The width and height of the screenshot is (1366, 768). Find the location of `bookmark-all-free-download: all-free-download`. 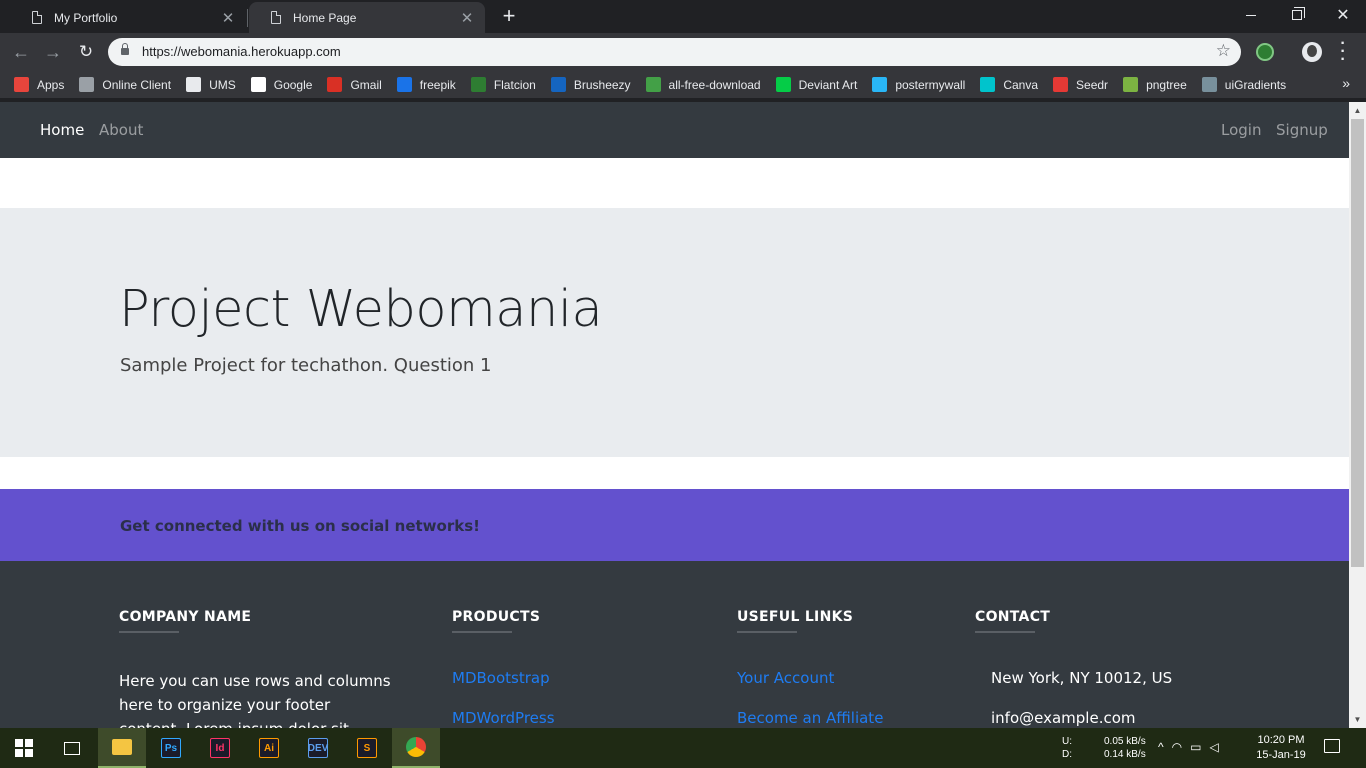

bookmark-all-free-download: all-free-download is located at coordinates (703, 84).